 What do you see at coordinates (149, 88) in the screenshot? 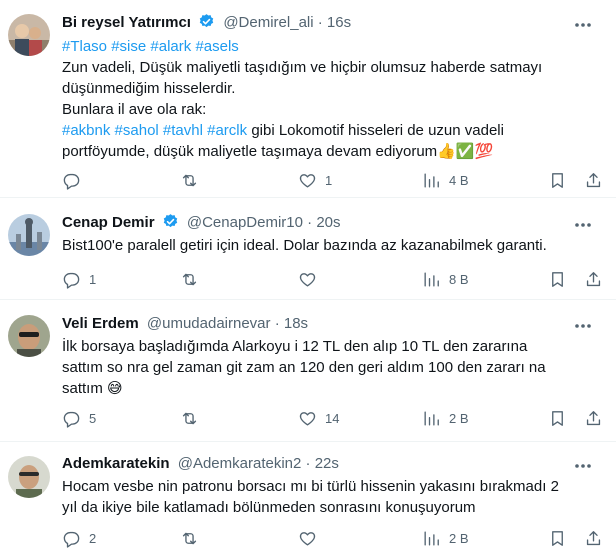
I see `text-line: düşünmediğim hisselerdir.` at bounding box center [149, 88].